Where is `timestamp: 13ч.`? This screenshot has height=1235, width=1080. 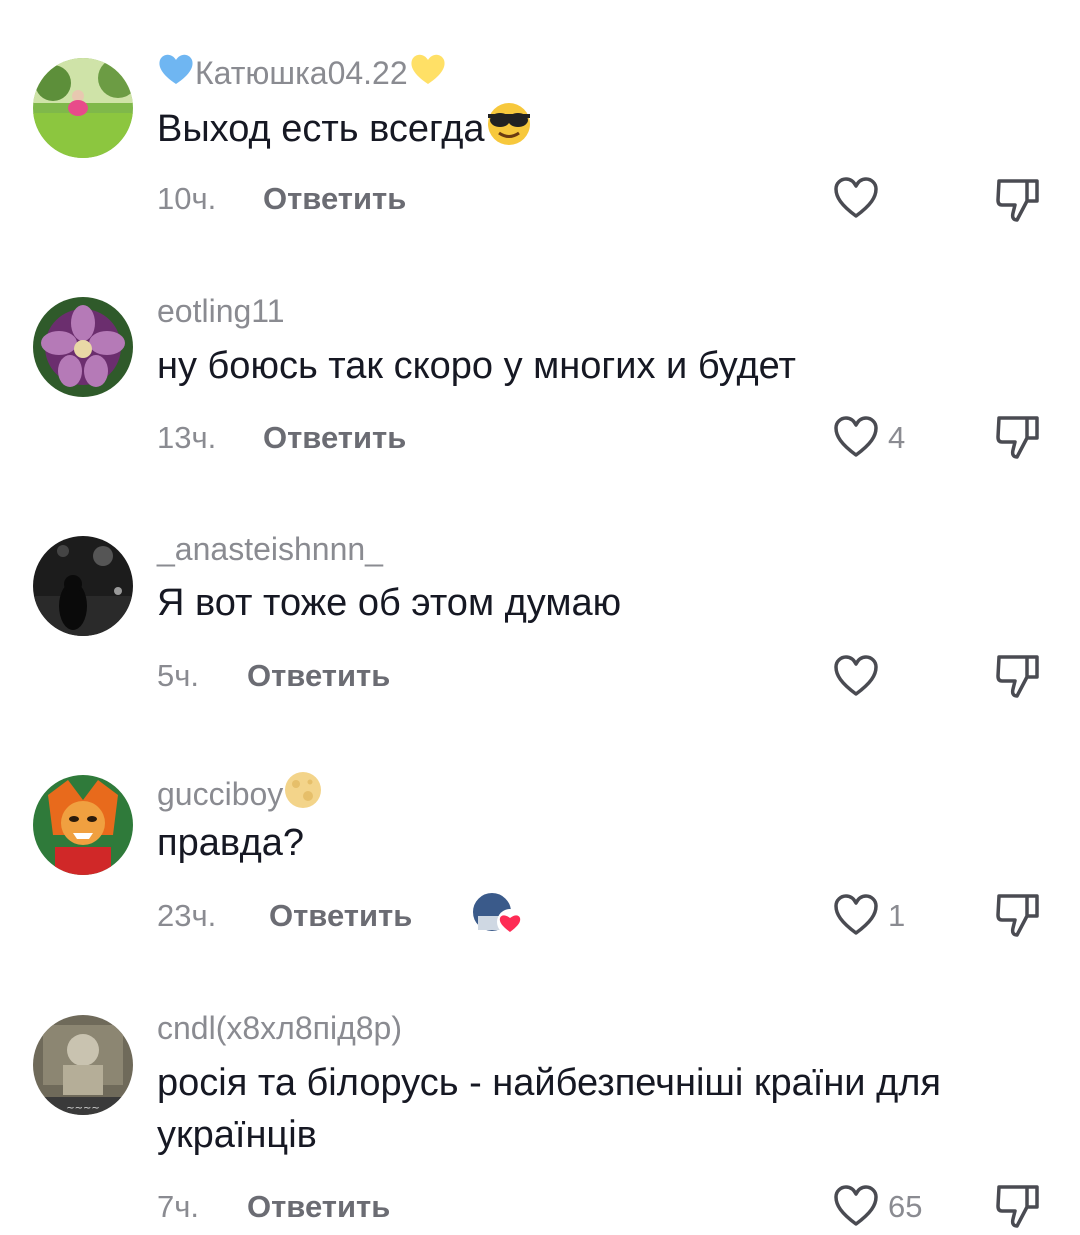 timestamp: 13ч. is located at coordinates (187, 437).